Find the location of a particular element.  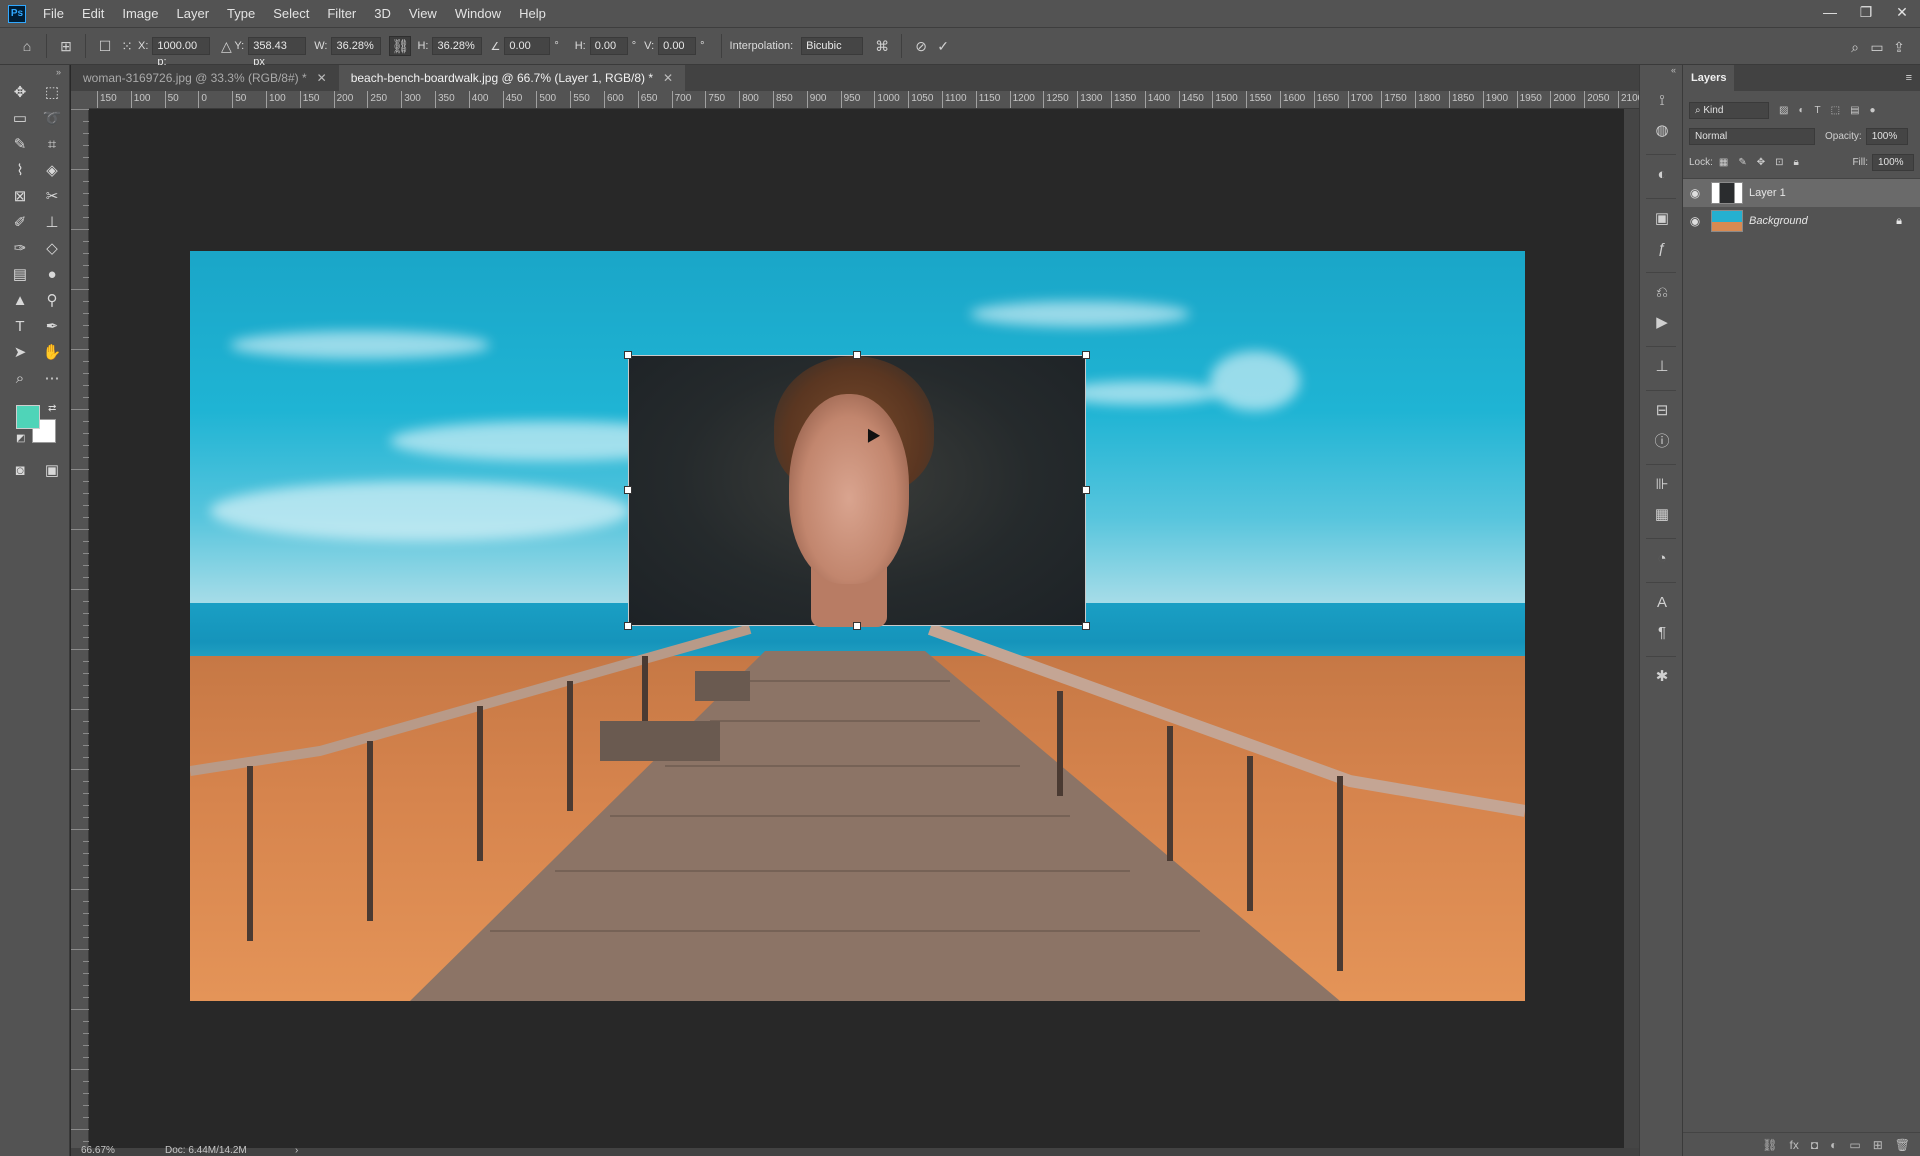

interpolation-select: Bicubic is located at coordinates (832, 46).